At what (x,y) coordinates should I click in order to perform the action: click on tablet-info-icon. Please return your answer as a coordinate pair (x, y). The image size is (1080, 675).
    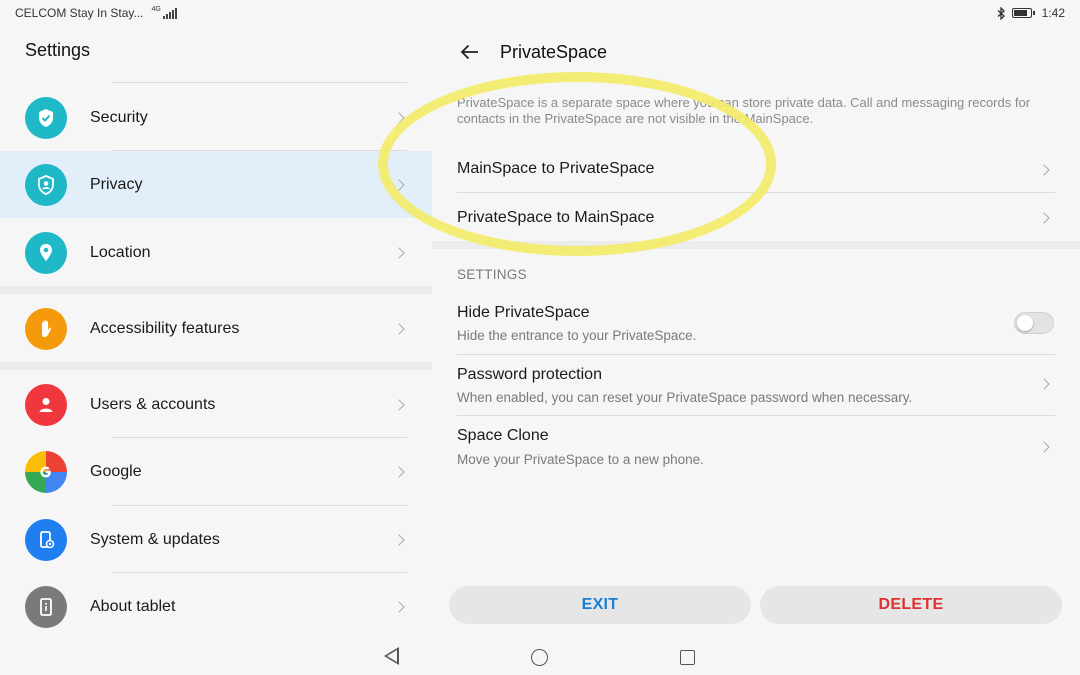
    Looking at the image, I should click on (46, 606).